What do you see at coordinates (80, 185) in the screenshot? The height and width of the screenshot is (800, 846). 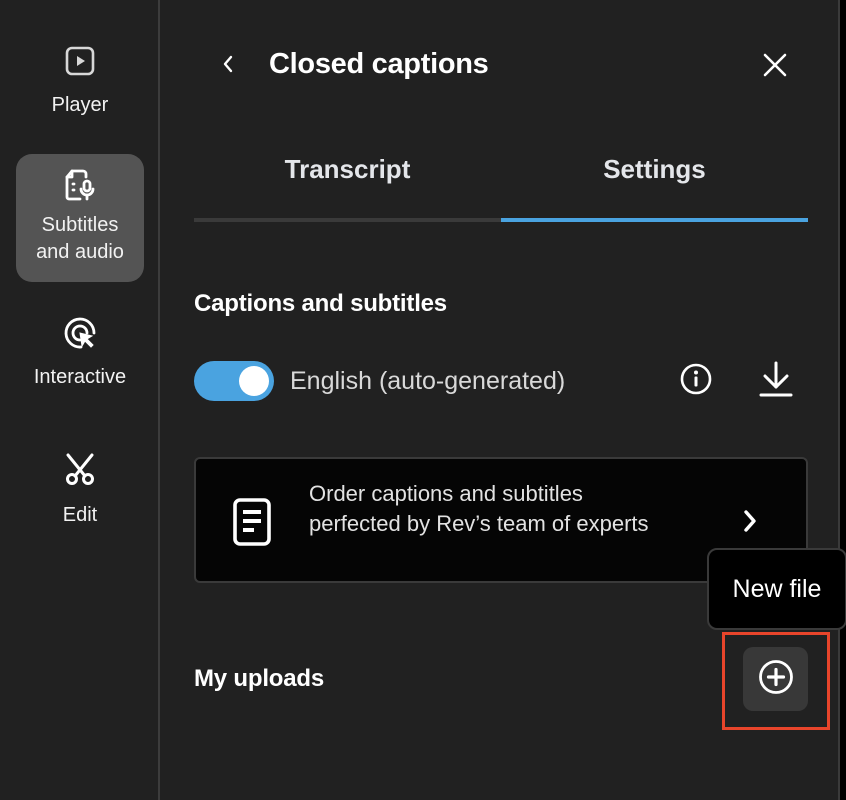 I see `subtitles-audio-icon` at bounding box center [80, 185].